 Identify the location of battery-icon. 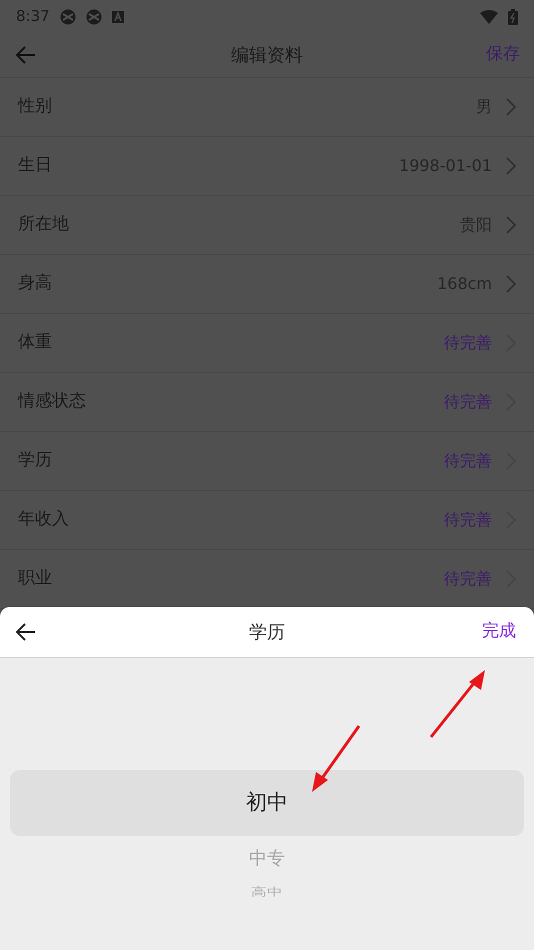
(513, 16).